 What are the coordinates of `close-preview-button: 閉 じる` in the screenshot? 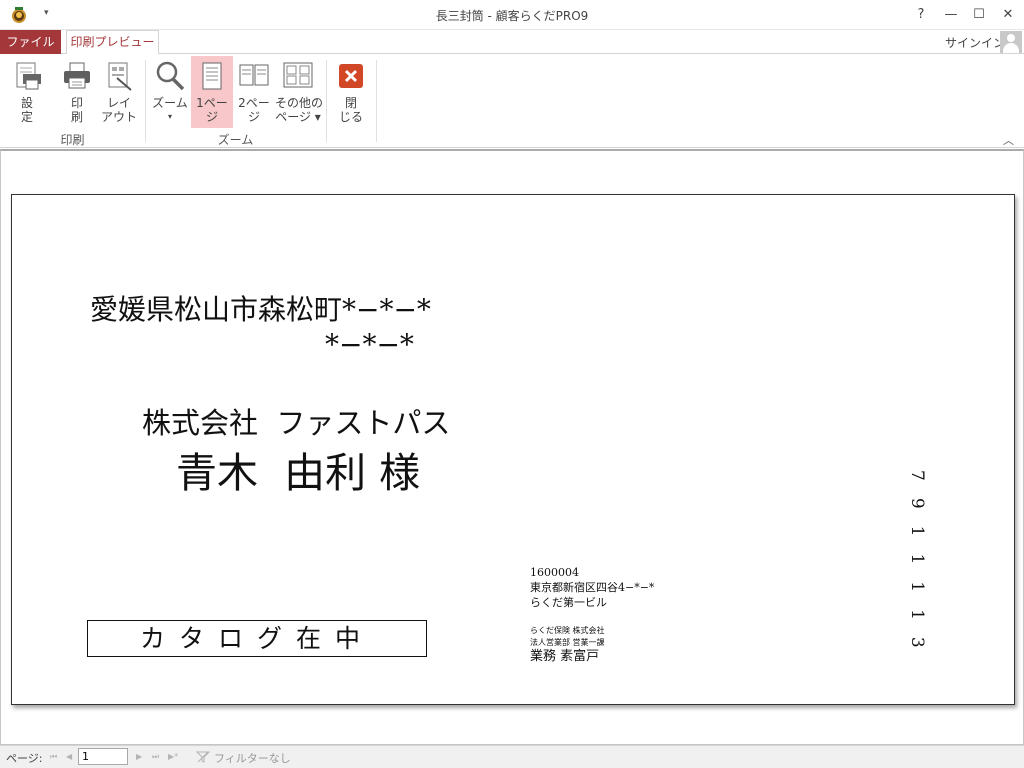 It's located at (351, 92).